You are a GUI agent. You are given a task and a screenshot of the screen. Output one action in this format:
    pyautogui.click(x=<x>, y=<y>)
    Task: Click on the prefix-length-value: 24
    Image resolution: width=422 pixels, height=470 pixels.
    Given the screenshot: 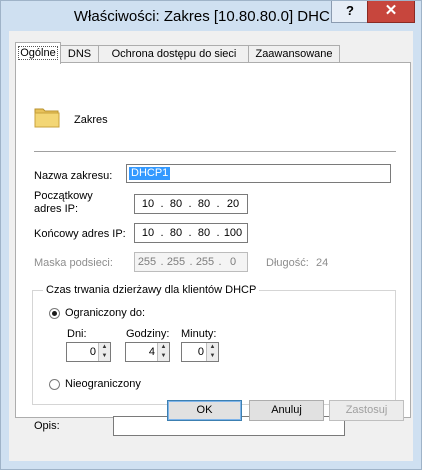 What is the action you would take?
    pyautogui.click(x=322, y=263)
    